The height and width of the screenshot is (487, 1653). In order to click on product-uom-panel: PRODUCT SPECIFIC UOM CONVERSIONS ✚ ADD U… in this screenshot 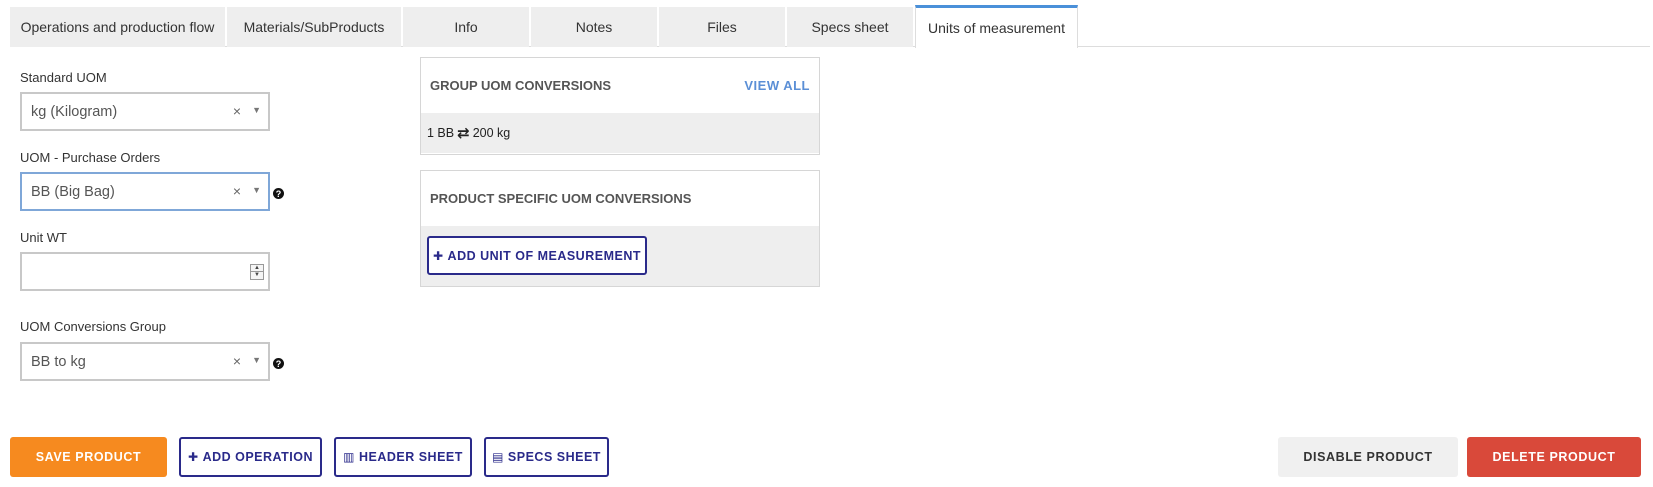, I will do `click(620, 228)`.